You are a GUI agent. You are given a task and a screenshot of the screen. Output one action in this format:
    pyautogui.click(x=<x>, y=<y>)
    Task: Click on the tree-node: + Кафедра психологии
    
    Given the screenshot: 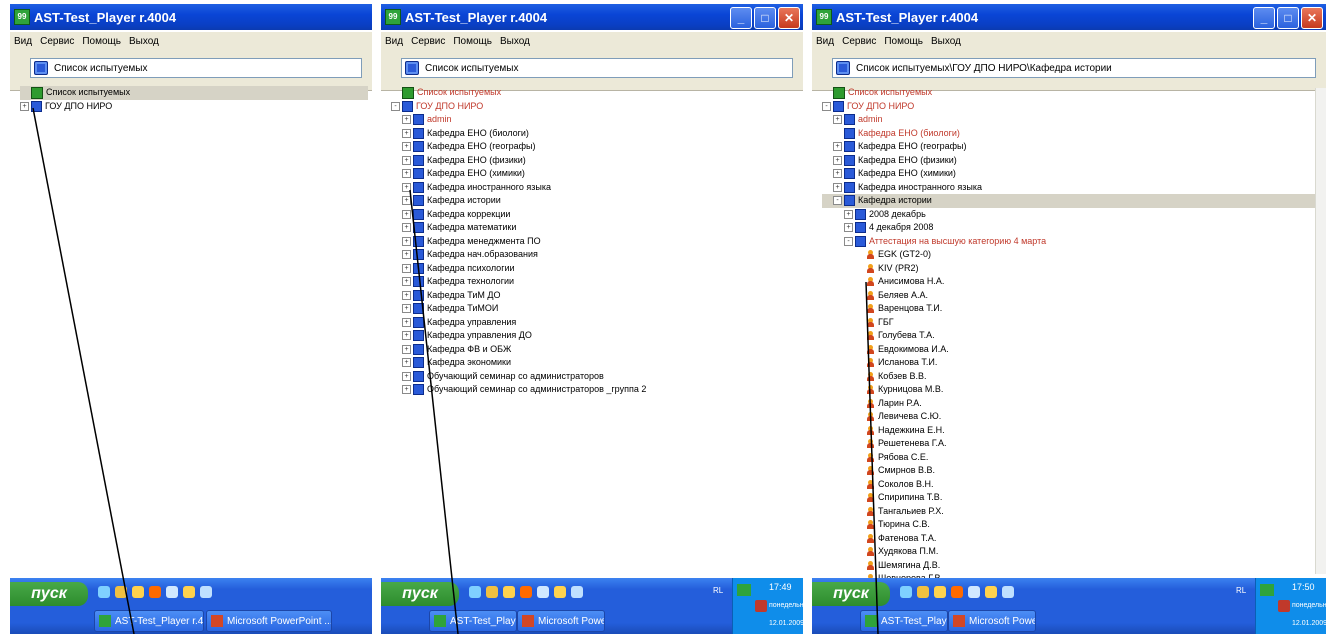 What is the action you would take?
    pyautogui.click(x=595, y=269)
    